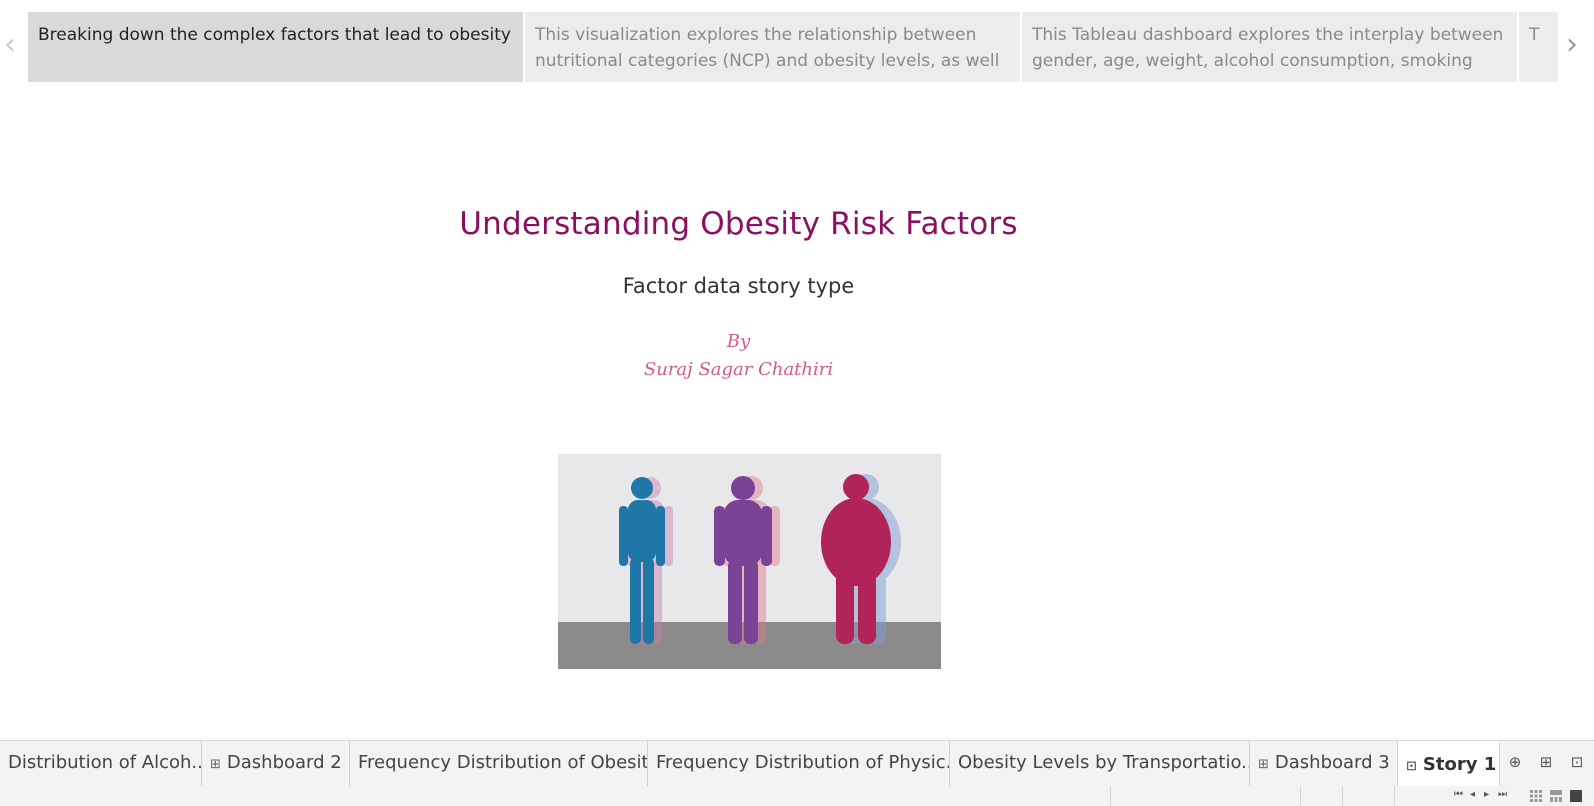 The image size is (1594, 806). Describe the element at coordinates (1538, 47) in the screenshot. I see `story-point-4: T` at that location.